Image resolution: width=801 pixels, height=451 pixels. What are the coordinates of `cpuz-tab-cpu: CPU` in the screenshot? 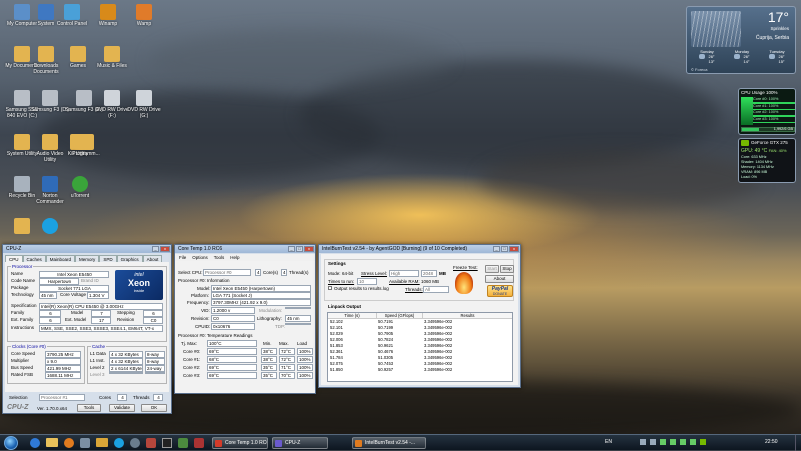 It's located at (14, 258).